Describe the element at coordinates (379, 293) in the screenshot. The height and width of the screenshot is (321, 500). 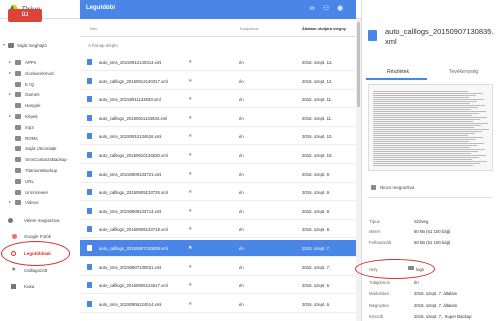
I see `property-label: Módosítva` at that location.